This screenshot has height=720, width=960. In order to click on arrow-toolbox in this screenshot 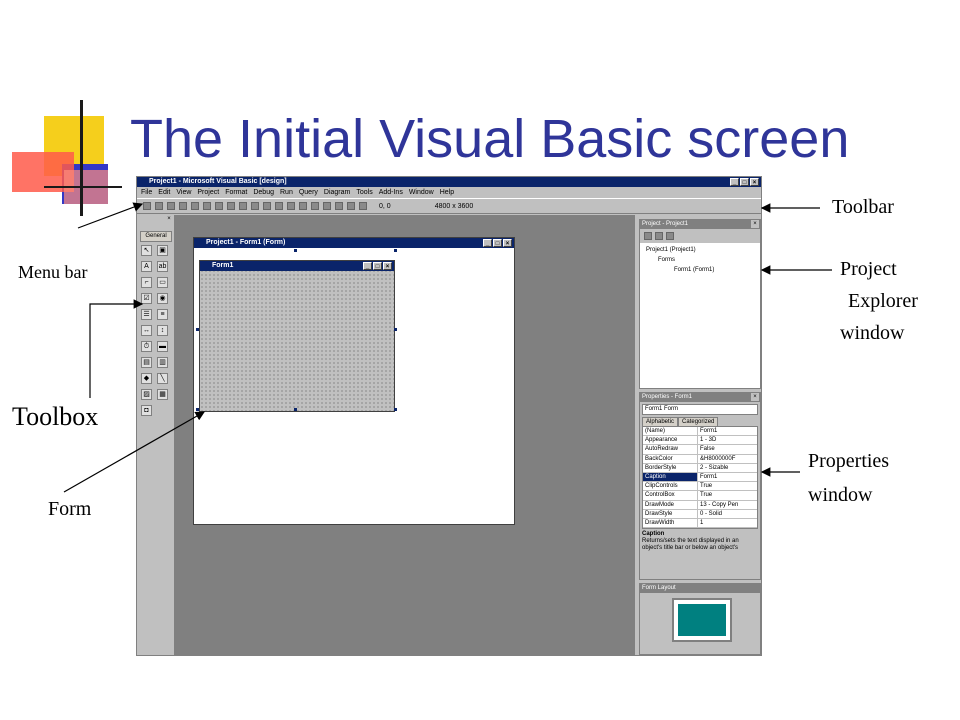, I will do `click(116, 348)`.